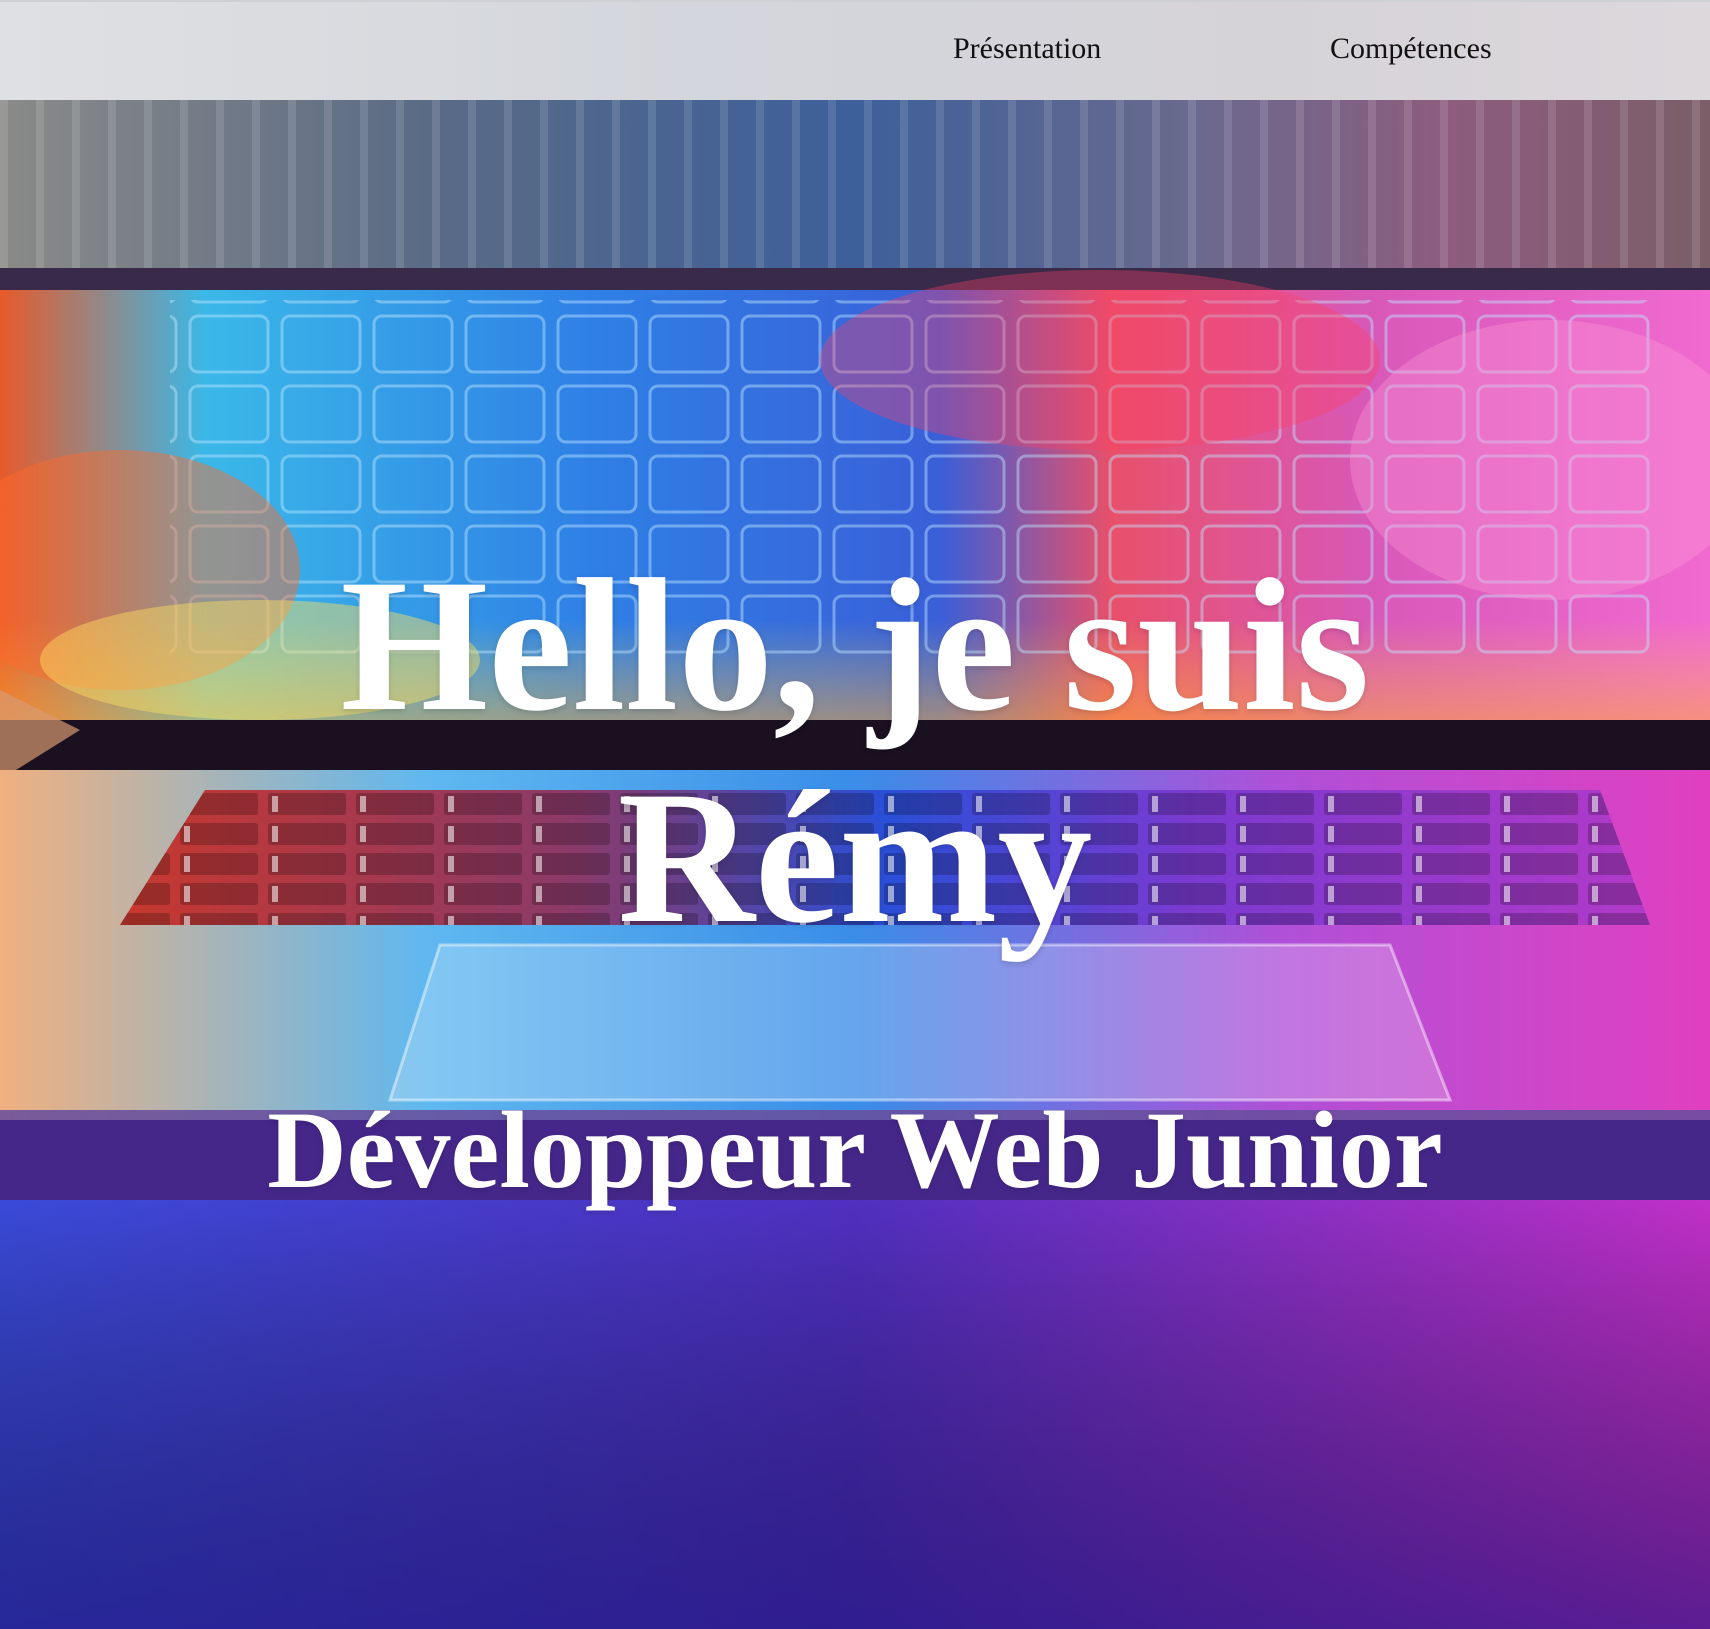 Image resolution: width=1710 pixels, height=1629 pixels. Describe the element at coordinates (855, 1150) in the screenshot. I see `hero-subtitle: Développeur Web Junior` at that location.